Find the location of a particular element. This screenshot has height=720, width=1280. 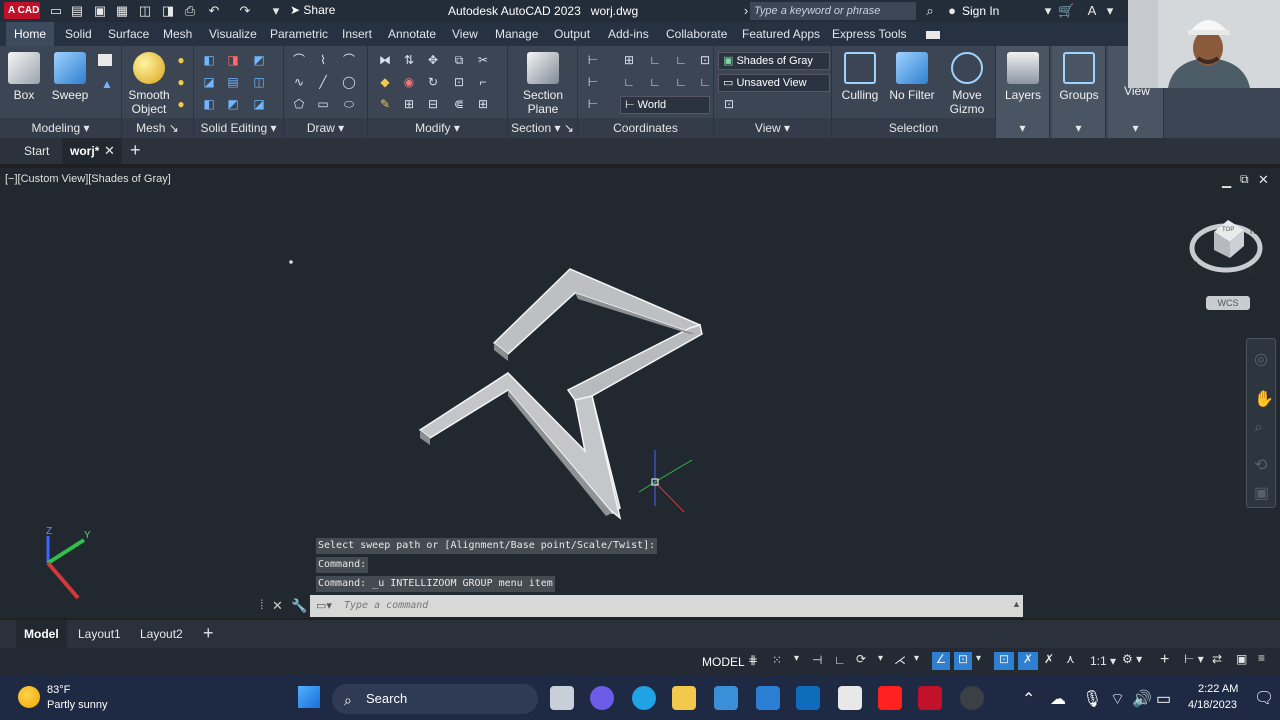

thicken-icon: ◩ is located at coordinates (233, 104).